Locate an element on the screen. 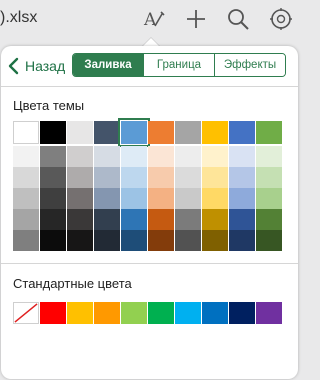 The width and height of the screenshot is (320, 380). format-icon: A is located at coordinates (153, 19).